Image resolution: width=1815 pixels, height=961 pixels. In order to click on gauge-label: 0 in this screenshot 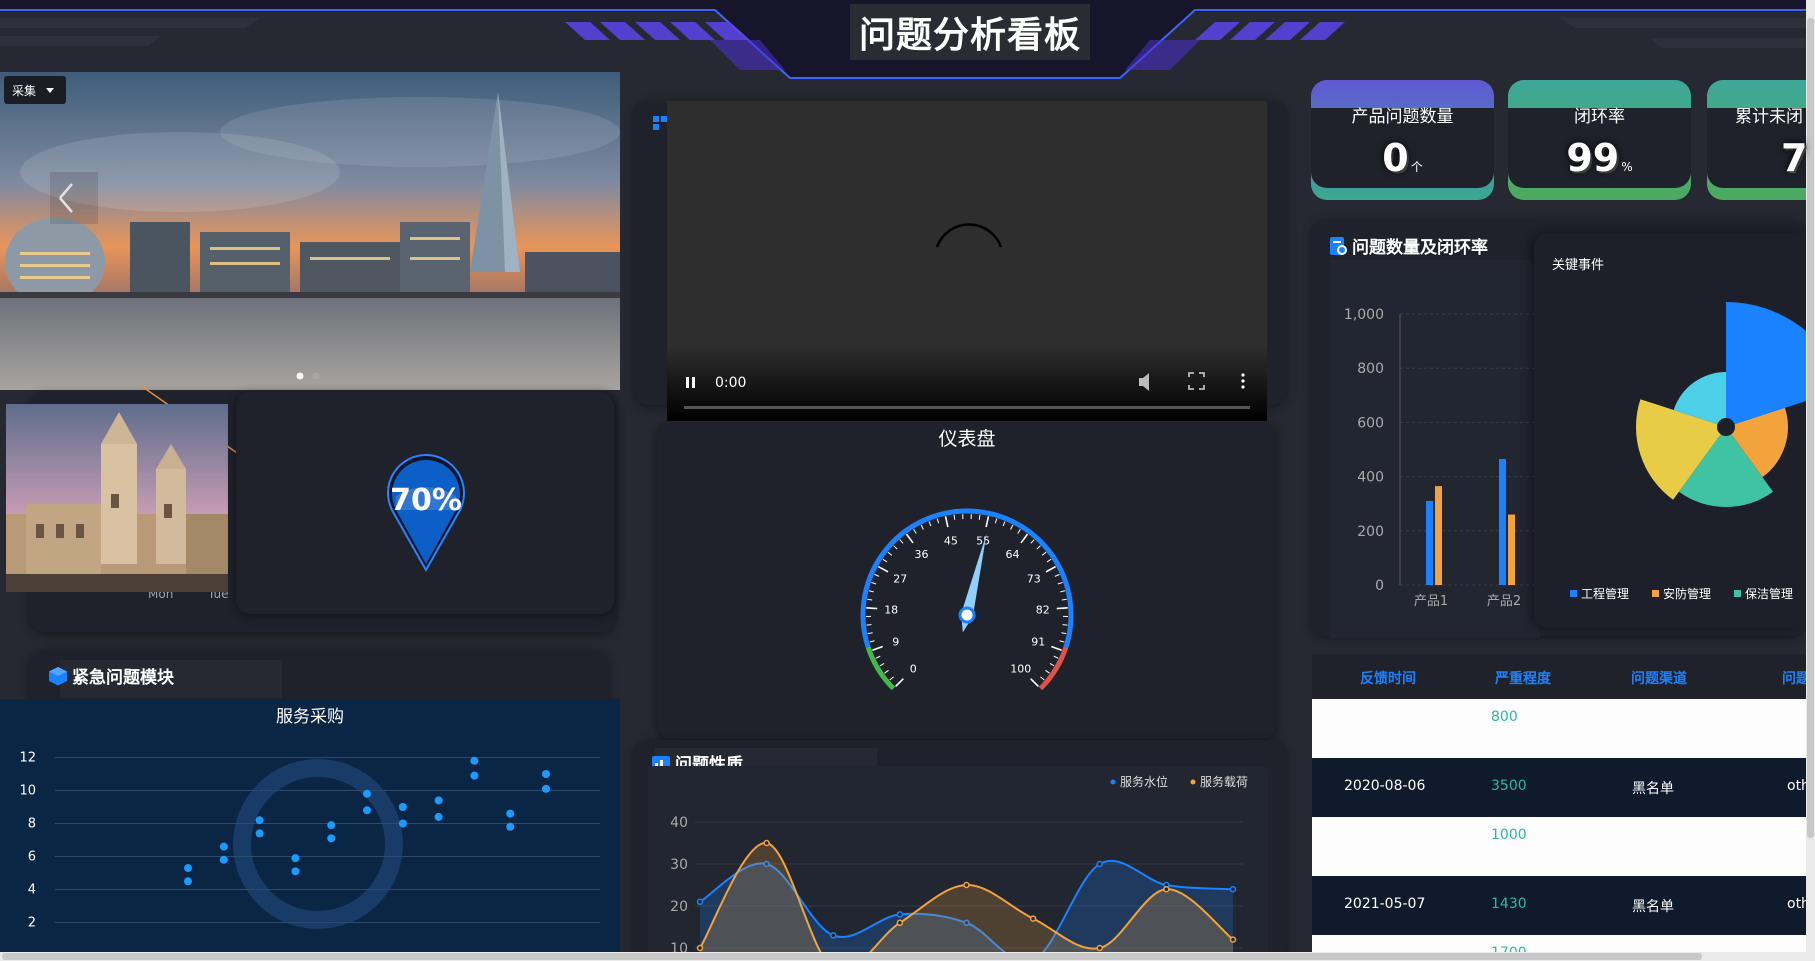, I will do `click(913, 669)`.